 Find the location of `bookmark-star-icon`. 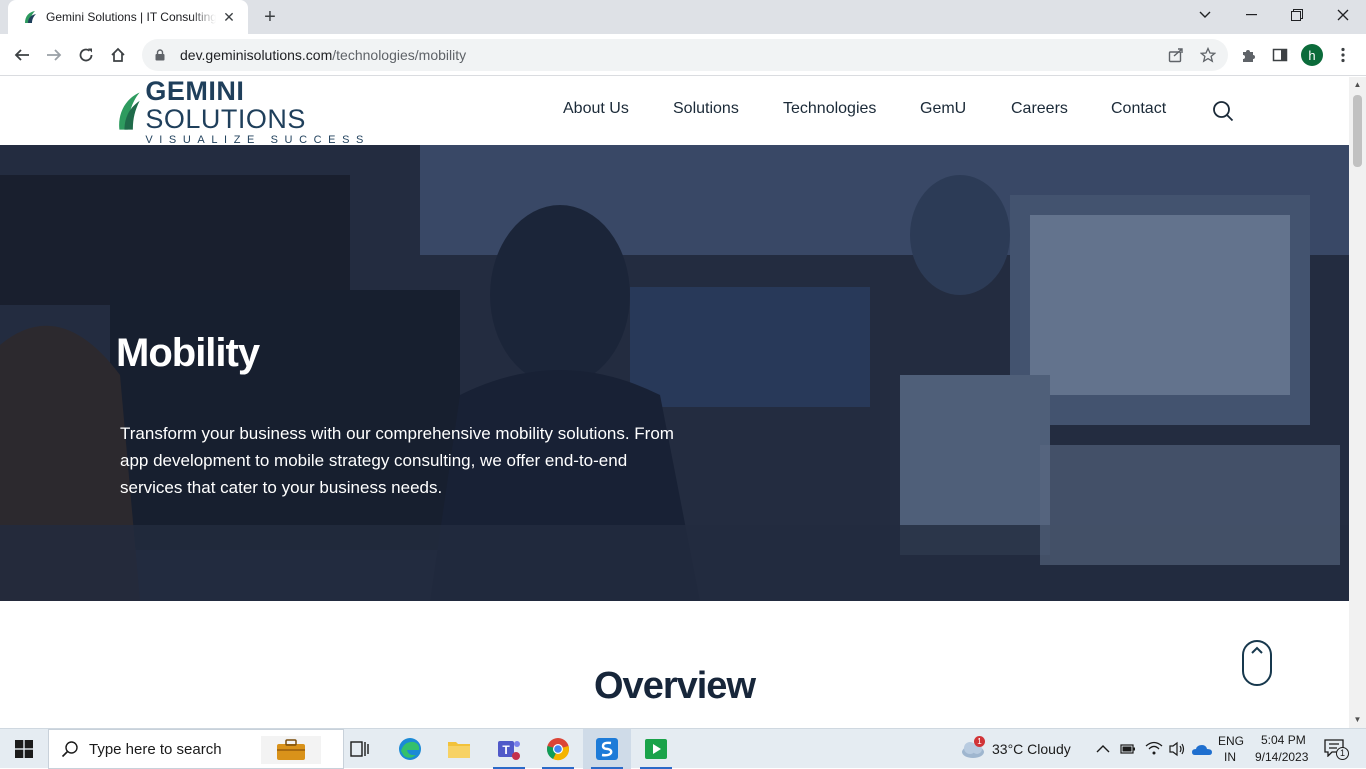

bookmark-star-icon is located at coordinates (1208, 55).